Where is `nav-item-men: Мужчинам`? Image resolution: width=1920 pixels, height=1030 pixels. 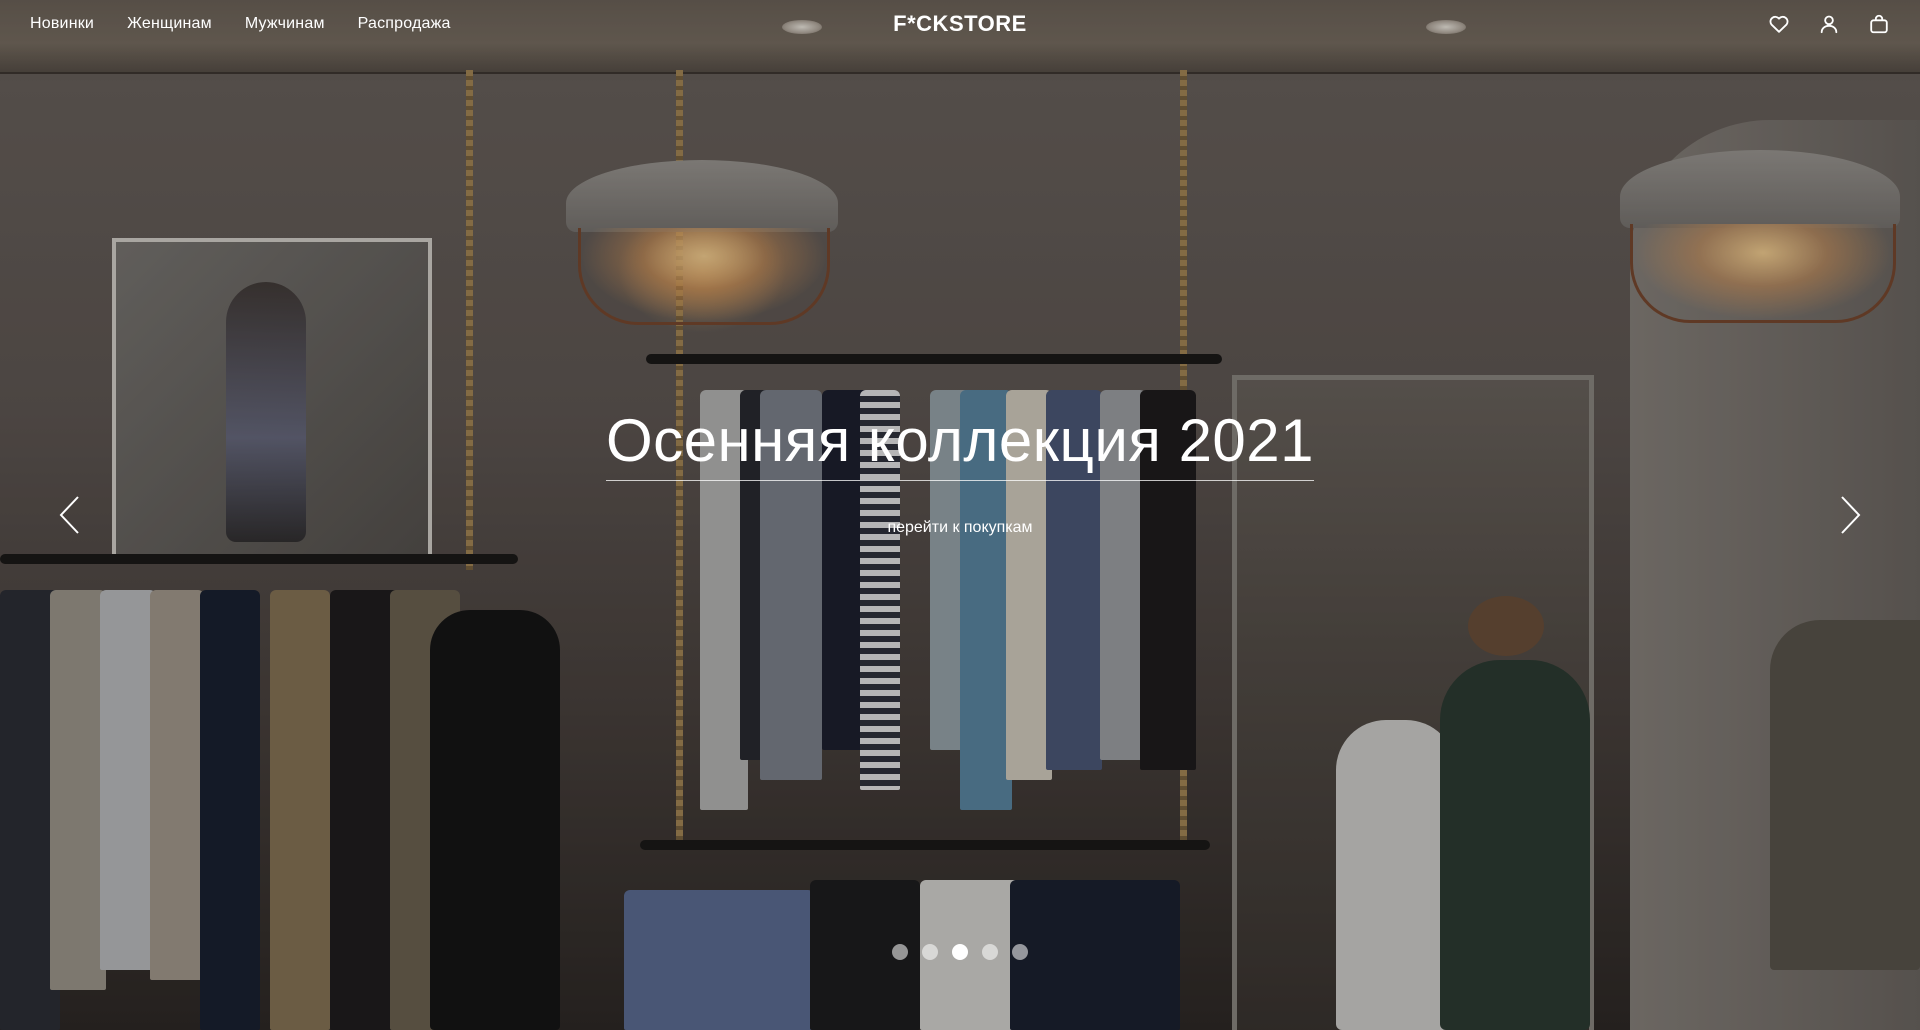
nav-item-men: Мужчинам is located at coordinates (285, 24).